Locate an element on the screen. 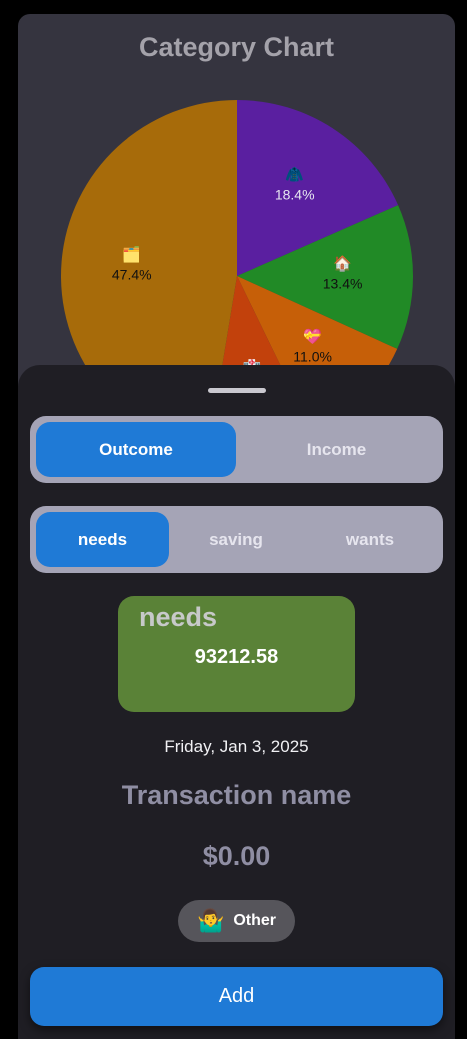  slice-icon: 🏠 is located at coordinates (342, 264).